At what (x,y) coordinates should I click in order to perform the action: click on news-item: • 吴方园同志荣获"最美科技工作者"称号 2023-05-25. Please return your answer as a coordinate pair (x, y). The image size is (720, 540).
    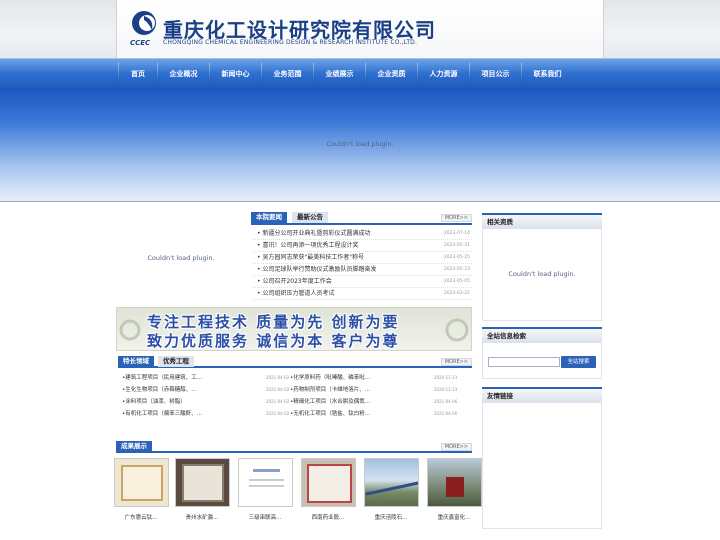
    Looking at the image, I should click on (362, 258).